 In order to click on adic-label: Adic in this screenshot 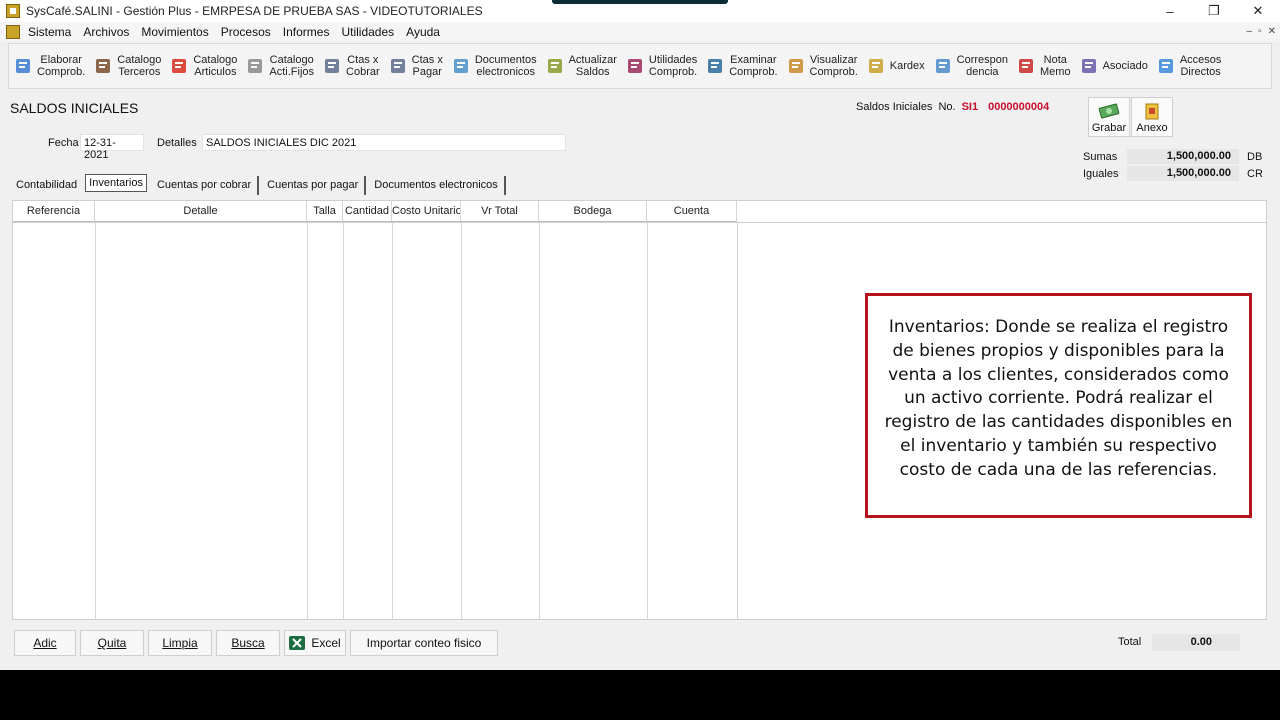, I will do `click(45, 643)`.